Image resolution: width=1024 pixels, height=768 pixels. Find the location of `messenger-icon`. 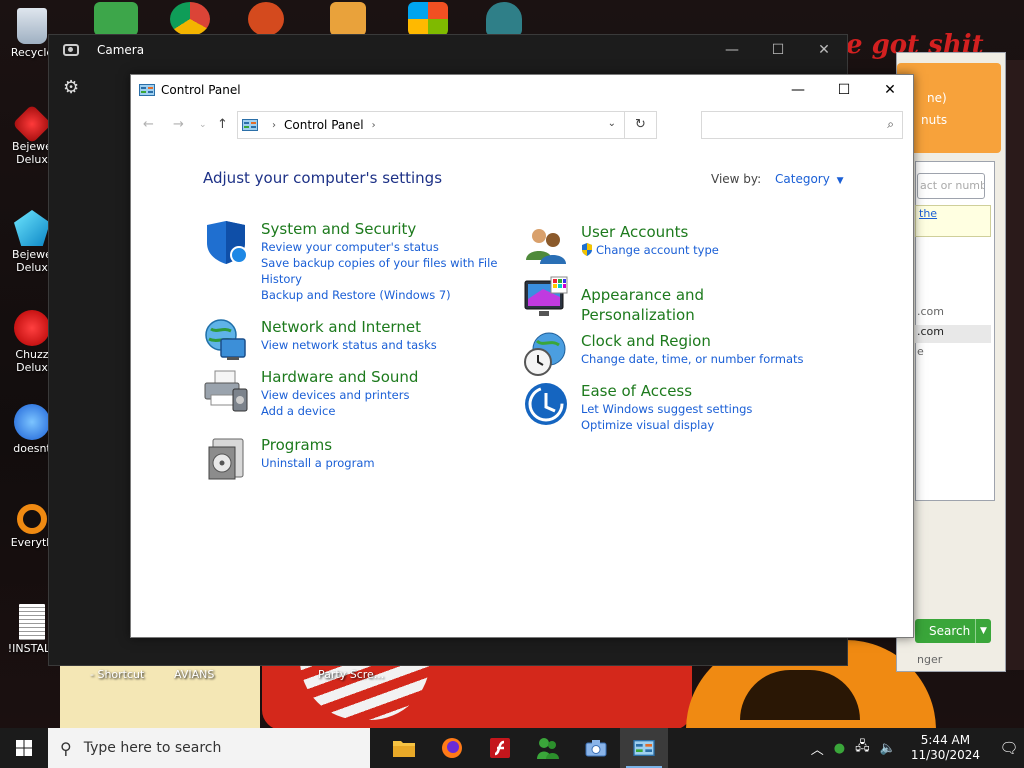

messenger-icon is located at coordinates (116, 19).